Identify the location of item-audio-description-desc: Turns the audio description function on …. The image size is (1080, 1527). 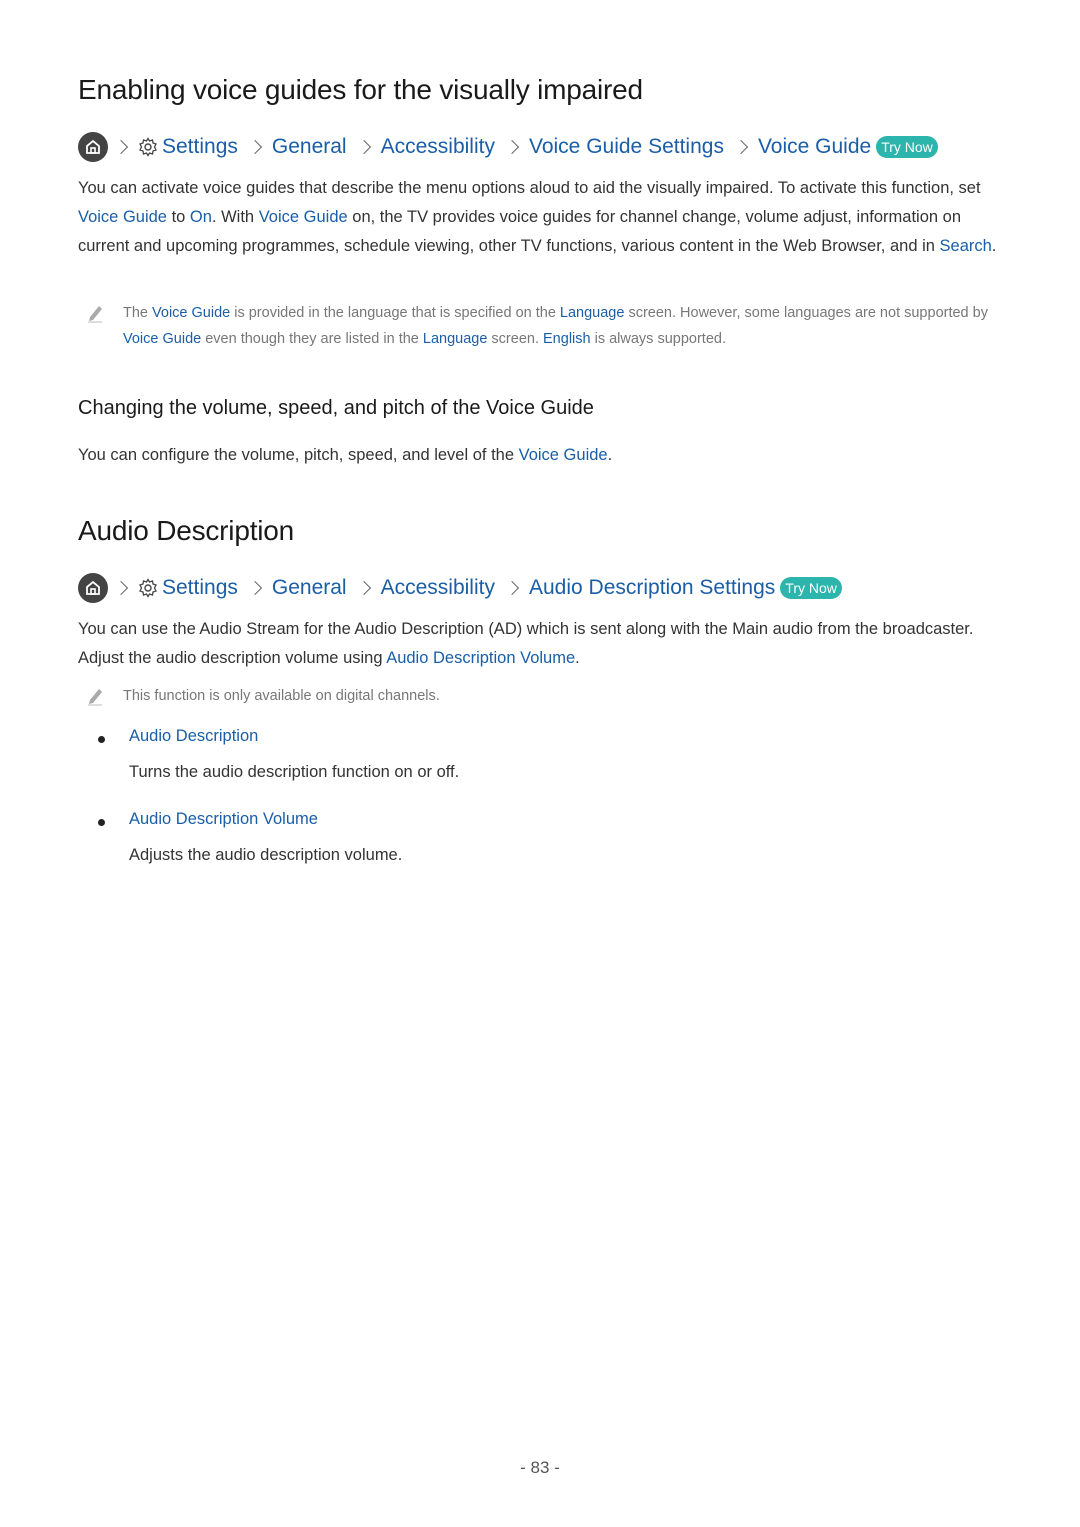
(294, 772).